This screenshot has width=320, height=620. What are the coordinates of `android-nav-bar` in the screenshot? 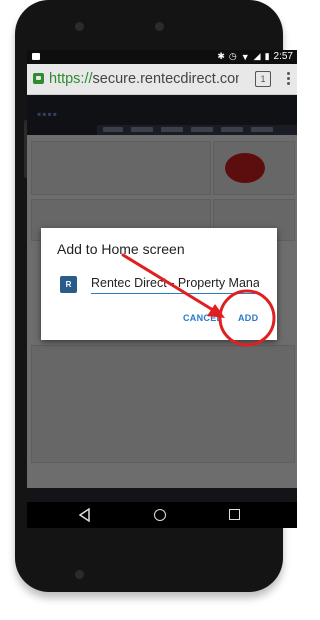 It's located at (162, 515).